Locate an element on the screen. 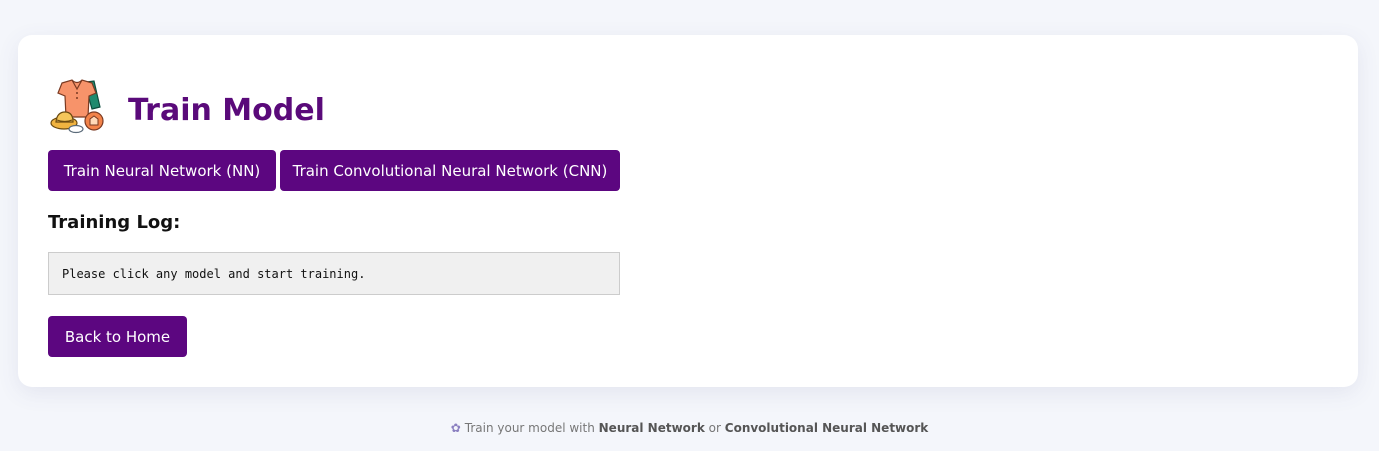 The width and height of the screenshot is (1379, 451). back-to-home-button: Back to Home is located at coordinates (117, 336).